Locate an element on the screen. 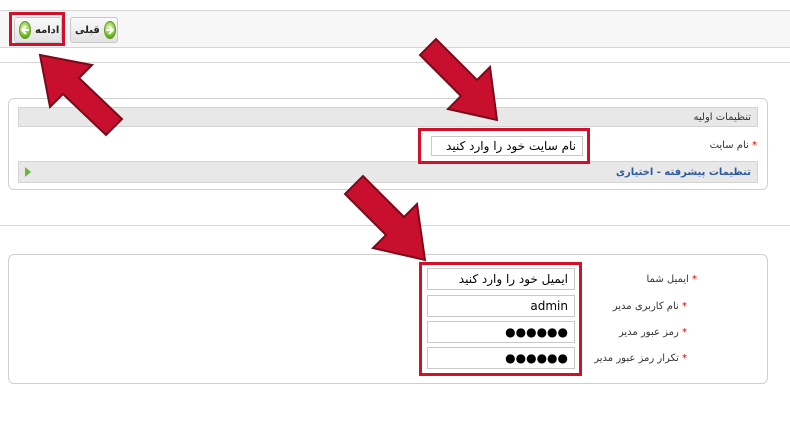 This screenshot has width=790, height=430. previous-button: قبلی is located at coordinates (94, 30).